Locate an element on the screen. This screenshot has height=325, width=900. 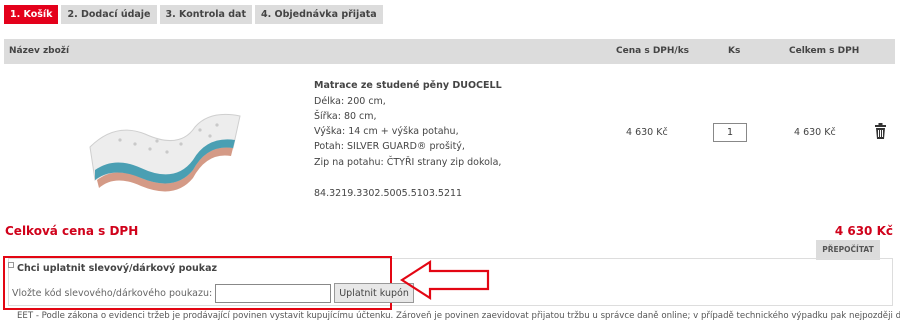
arrow-icon is located at coordinates (445, 280).